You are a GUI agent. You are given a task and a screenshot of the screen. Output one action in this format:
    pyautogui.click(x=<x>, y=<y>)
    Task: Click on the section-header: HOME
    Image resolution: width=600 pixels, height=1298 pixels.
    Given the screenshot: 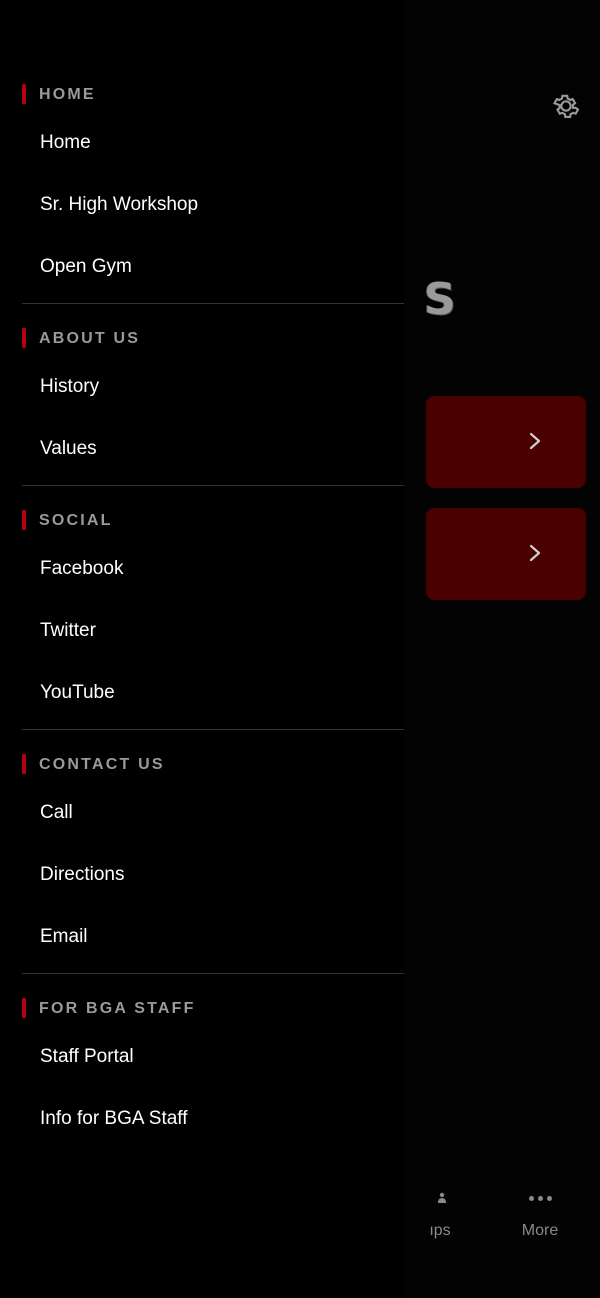 What is the action you would take?
    pyautogui.click(x=202, y=95)
    